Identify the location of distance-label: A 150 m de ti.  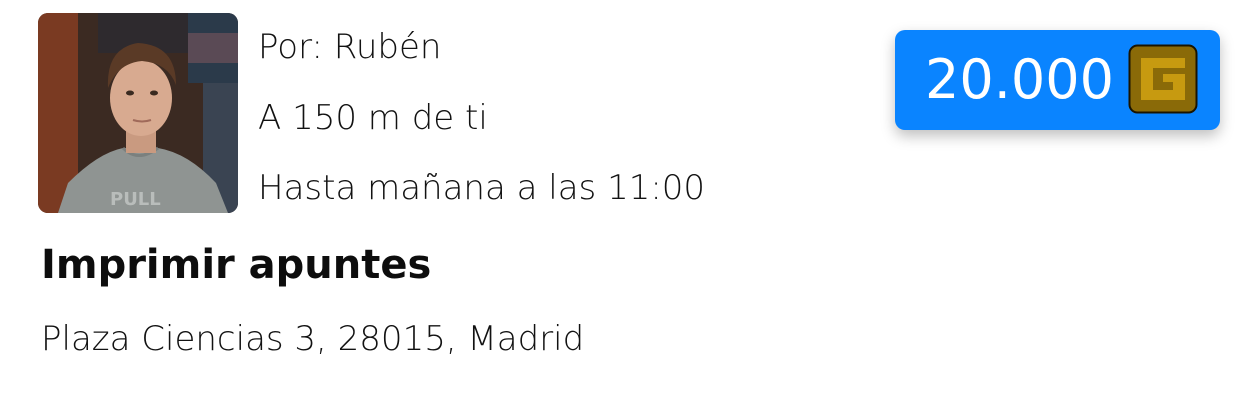
(373, 118).